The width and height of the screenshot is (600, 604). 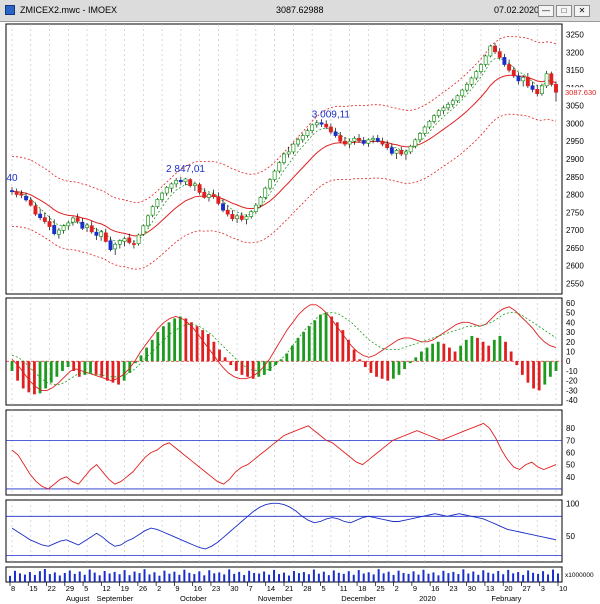 I want to click on app-icon, so click(x=10, y=10).